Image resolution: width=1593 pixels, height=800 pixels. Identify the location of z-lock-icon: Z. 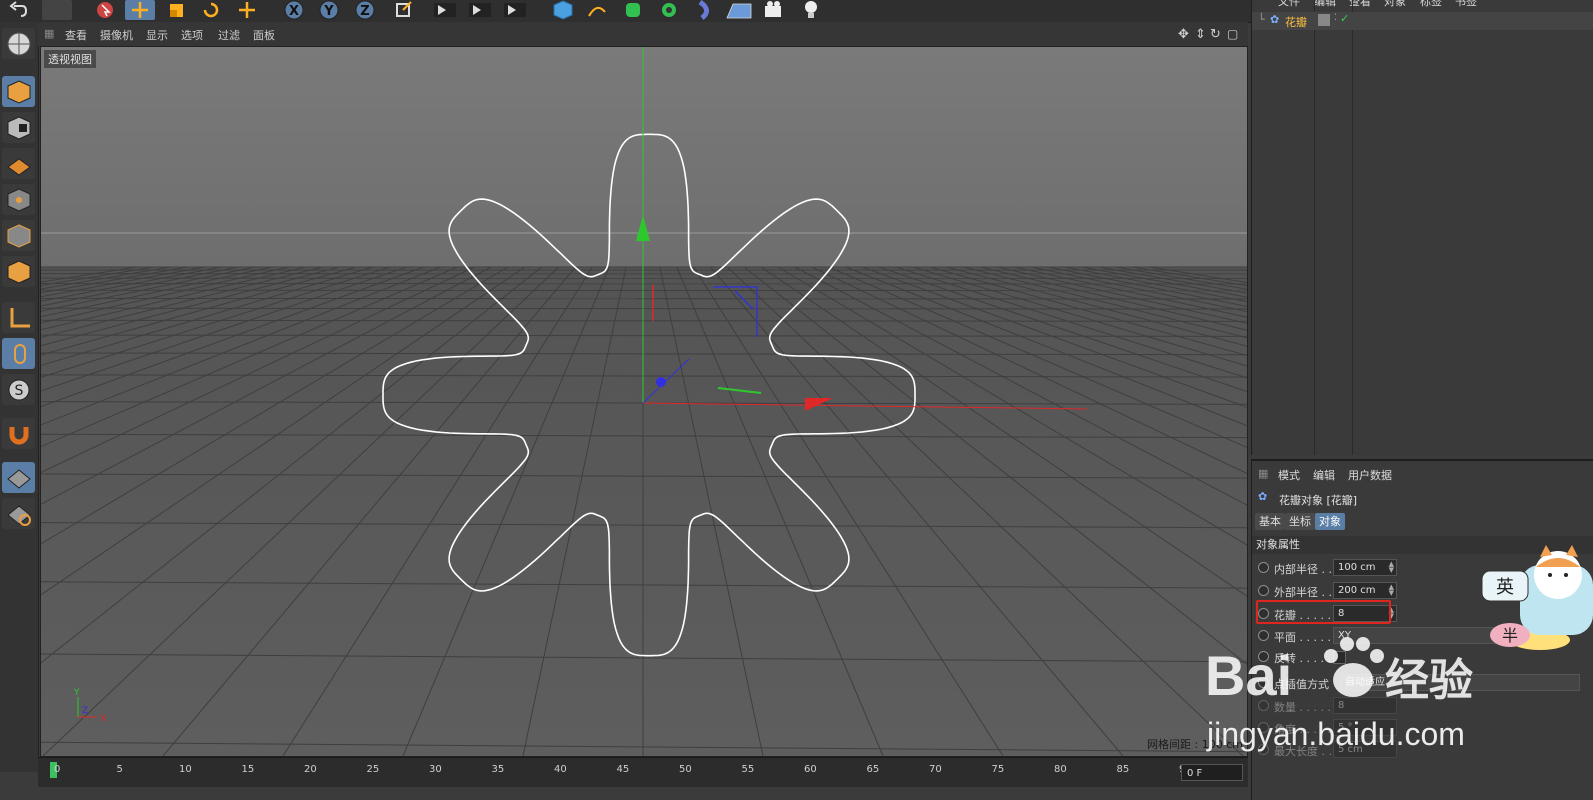
(365, 10).